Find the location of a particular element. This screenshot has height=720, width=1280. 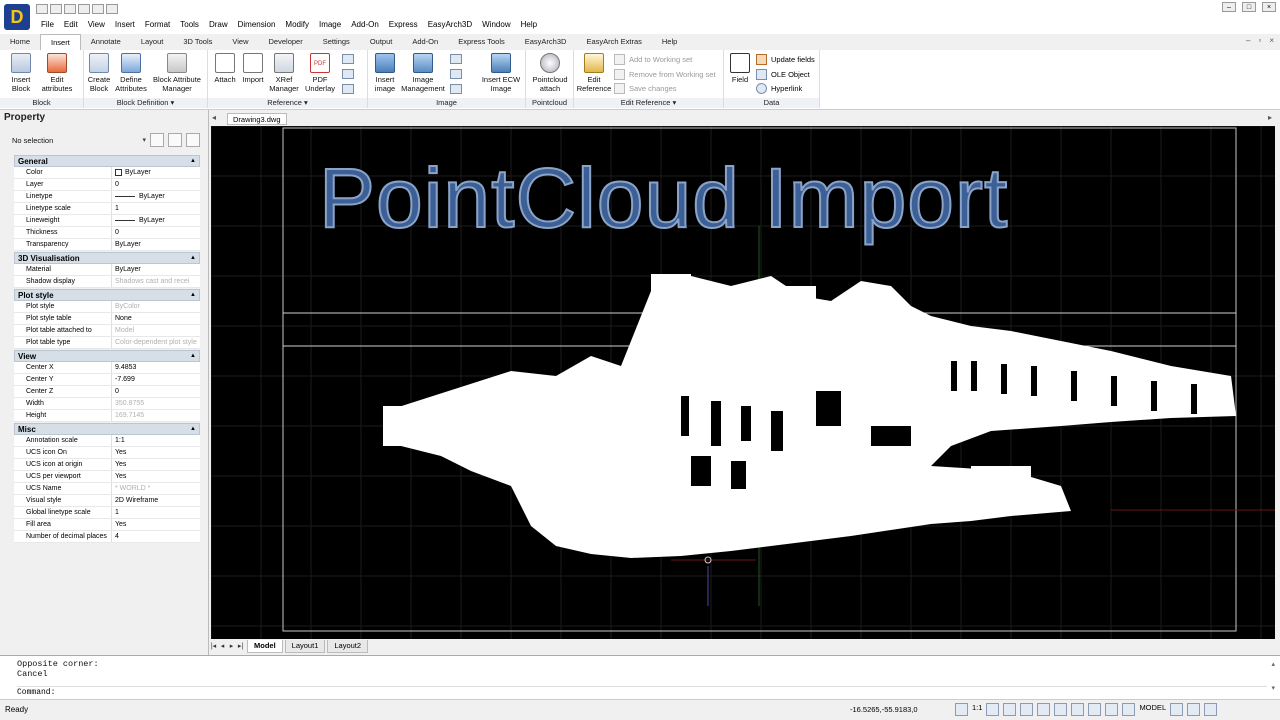

property-value: Model is located at coordinates (156, 330).